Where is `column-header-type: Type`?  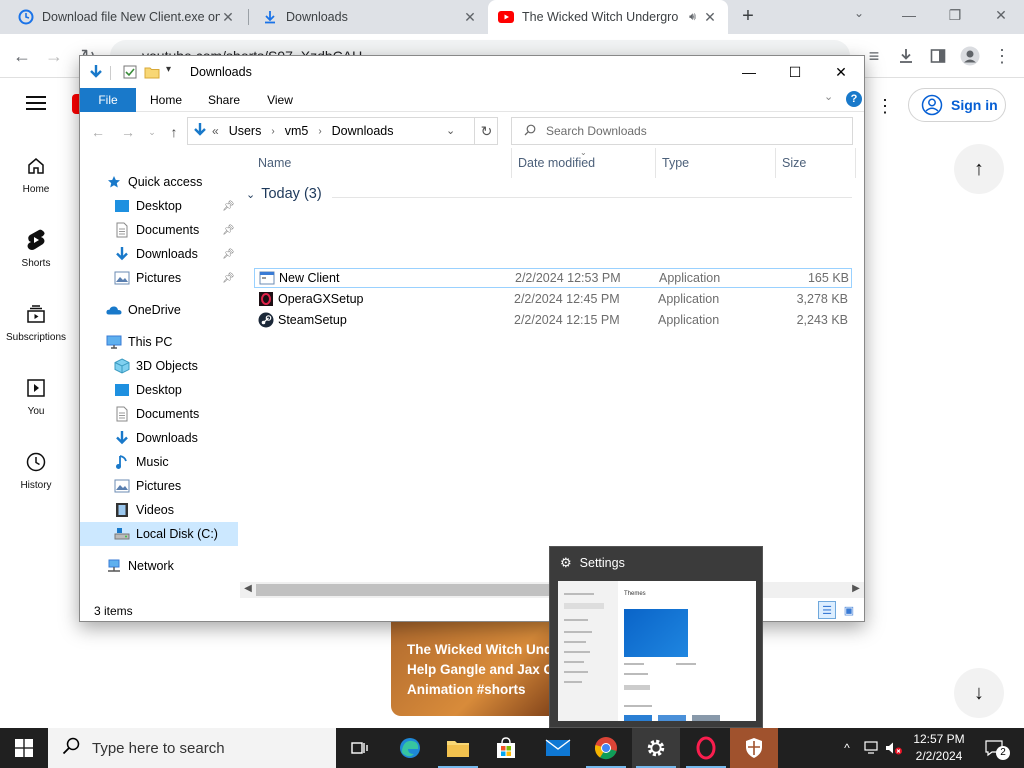 column-header-type: Type is located at coordinates (716, 163).